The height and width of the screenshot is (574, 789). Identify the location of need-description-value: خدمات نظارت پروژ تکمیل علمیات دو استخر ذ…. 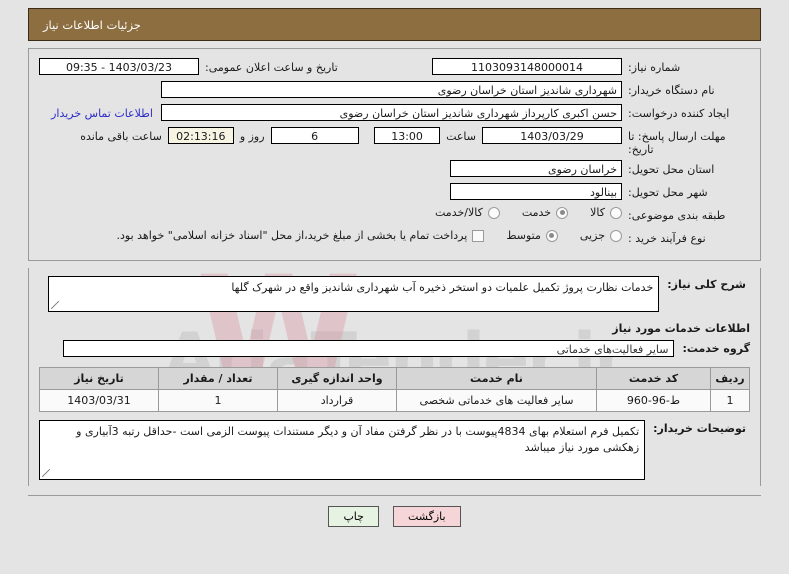
(354, 294).